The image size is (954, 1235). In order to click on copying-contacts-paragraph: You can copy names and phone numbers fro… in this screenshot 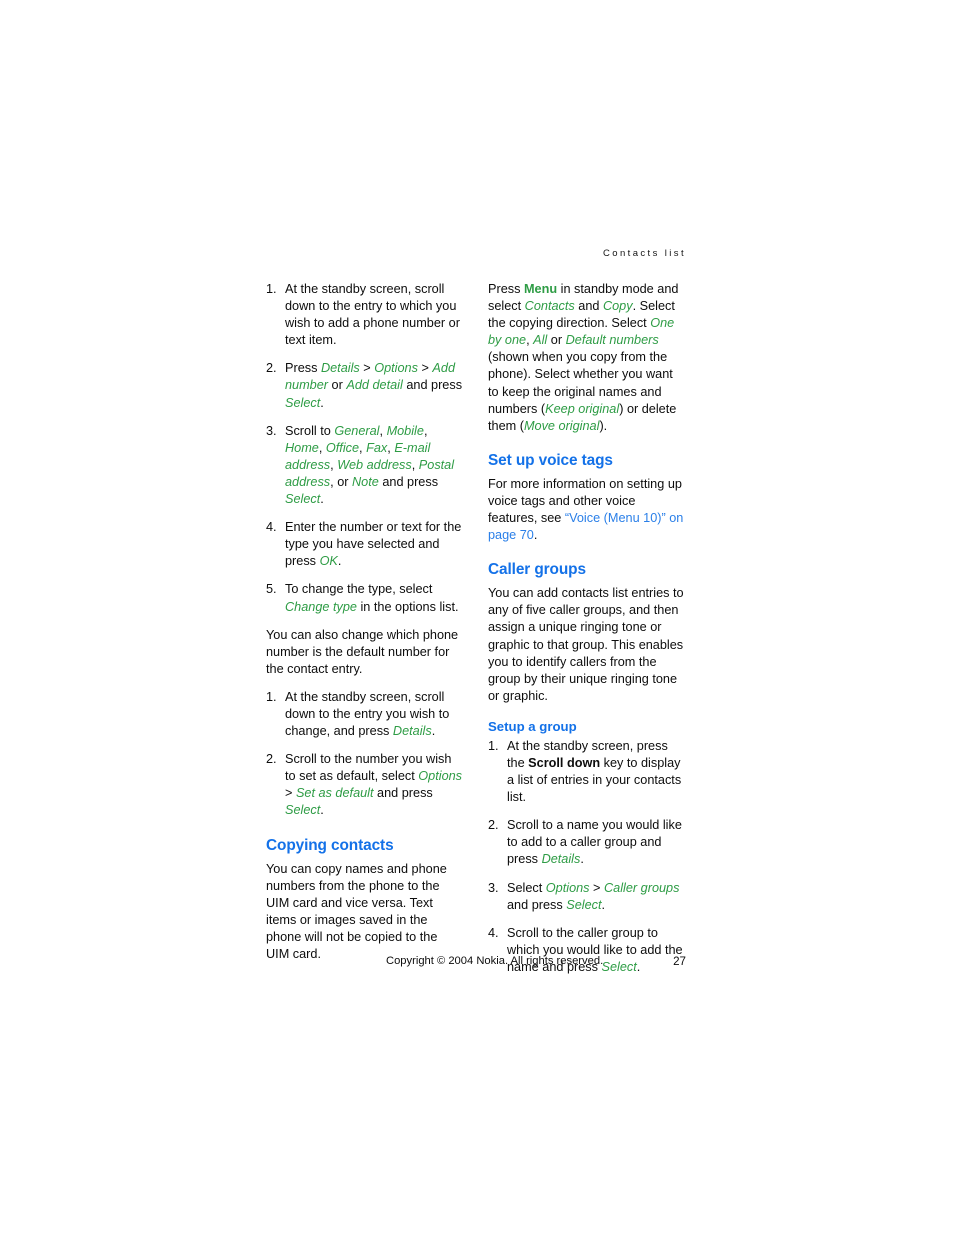, I will do `click(365, 912)`.